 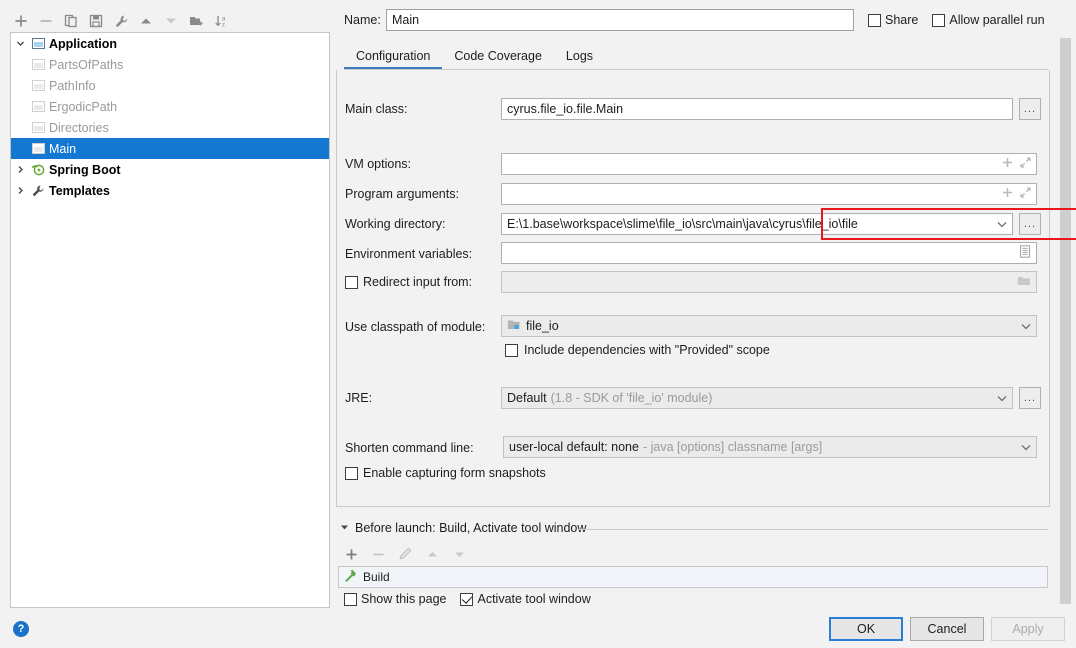 What do you see at coordinates (997, 20) in the screenshot?
I see `allow-parallel-run-label: Allow parallel run` at bounding box center [997, 20].